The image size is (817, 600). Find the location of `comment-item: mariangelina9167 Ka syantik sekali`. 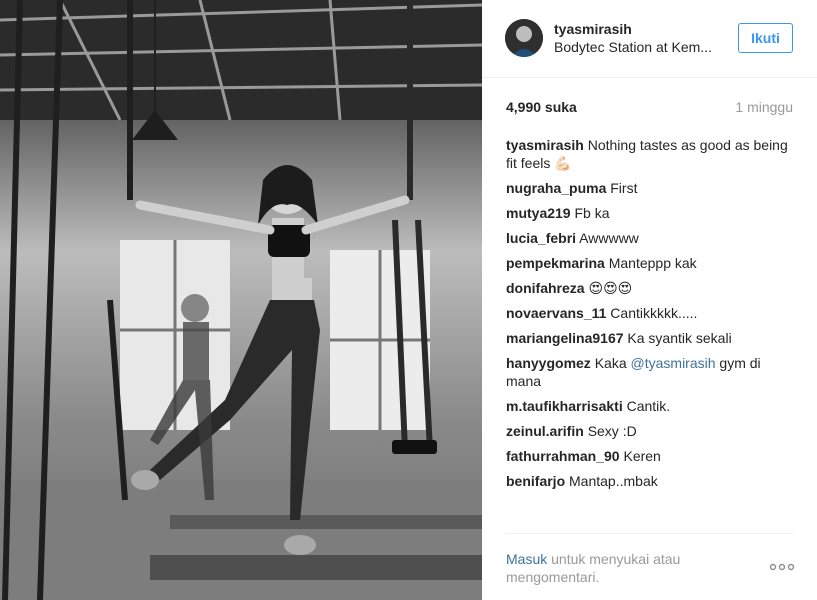

comment-item: mariangelina9167 Ka syantik sekali is located at coordinates (651, 338).